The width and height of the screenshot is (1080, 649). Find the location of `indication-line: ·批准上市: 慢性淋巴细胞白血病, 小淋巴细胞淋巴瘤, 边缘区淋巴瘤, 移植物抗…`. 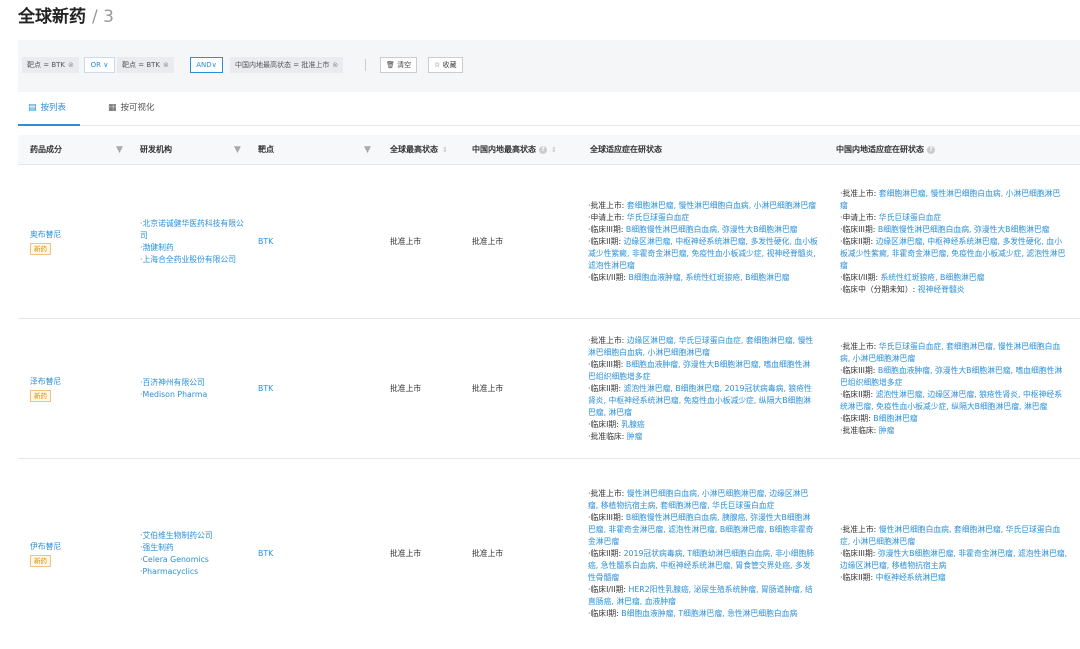

indication-line: ·批准上市: 慢性淋巴细胞白血病, 小淋巴细胞淋巴瘤, 边缘区淋巴瘤, 移植物抗… is located at coordinates (698, 499).